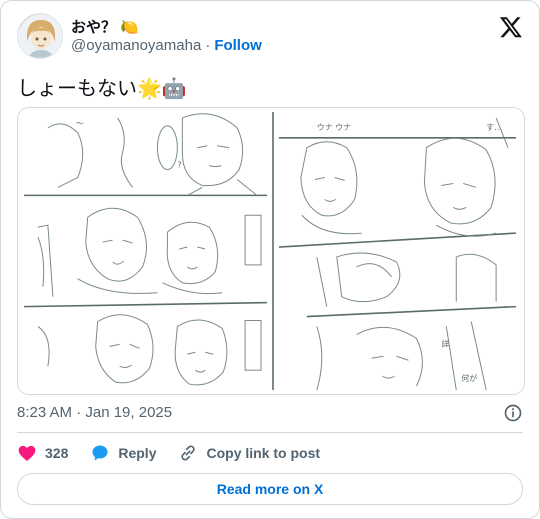  I want to click on display-name-row: おや？ 🍋, so click(105, 26).